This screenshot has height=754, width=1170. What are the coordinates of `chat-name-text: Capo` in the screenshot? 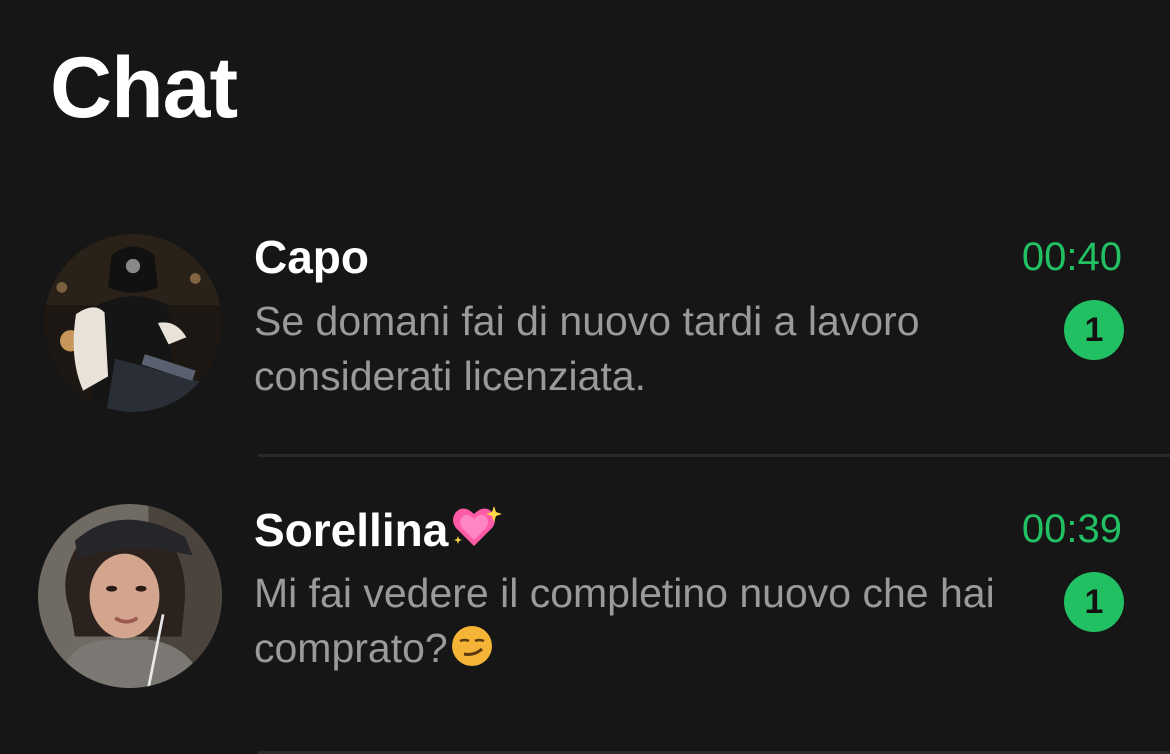 It's located at (311, 257).